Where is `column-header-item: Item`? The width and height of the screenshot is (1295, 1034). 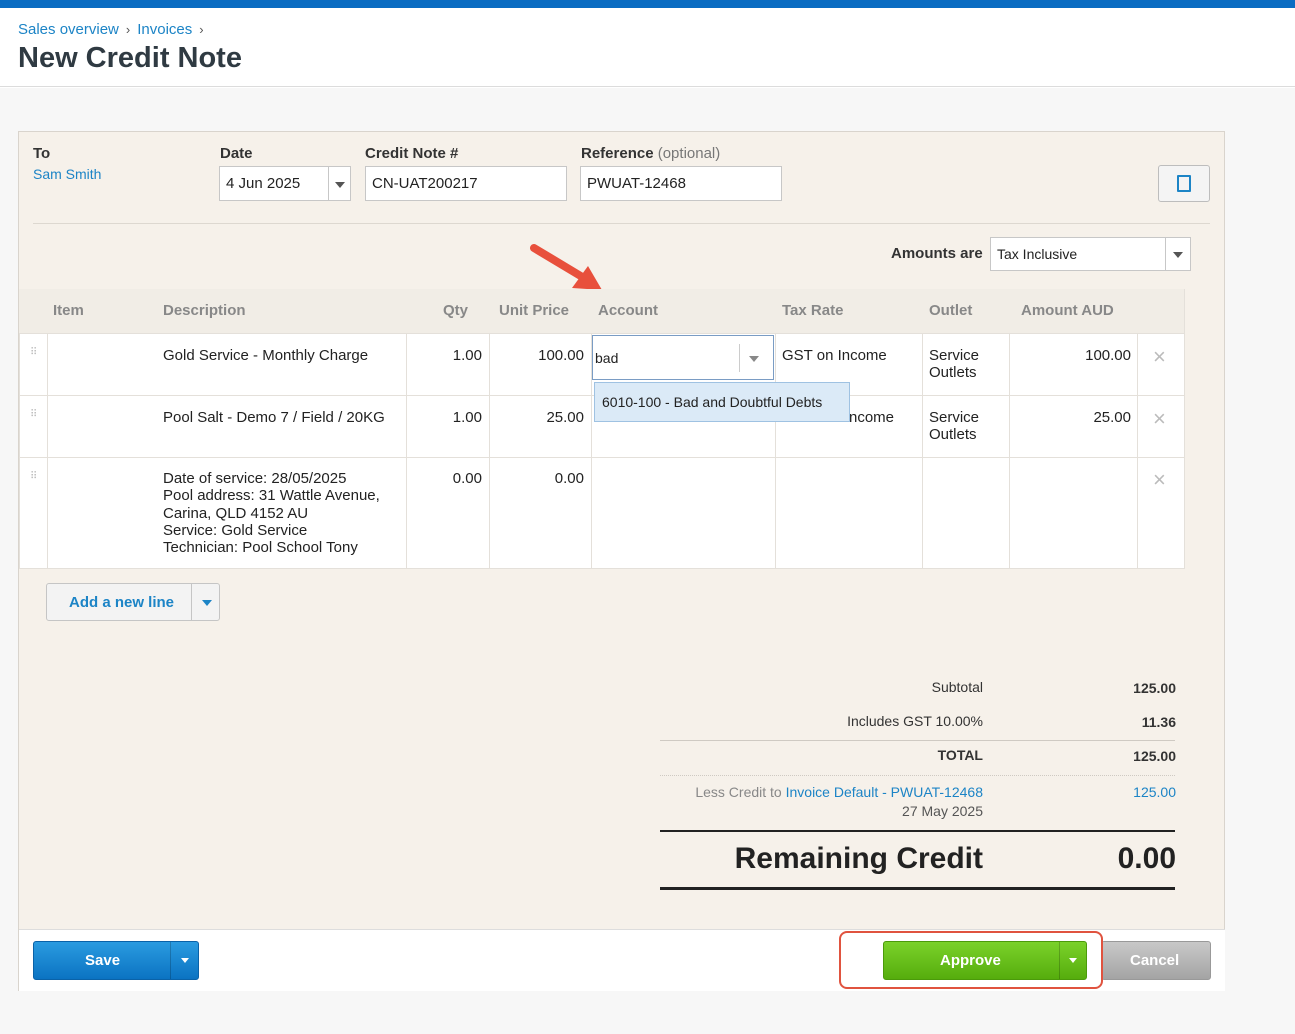
column-header-item: Item is located at coordinates (68, 311).